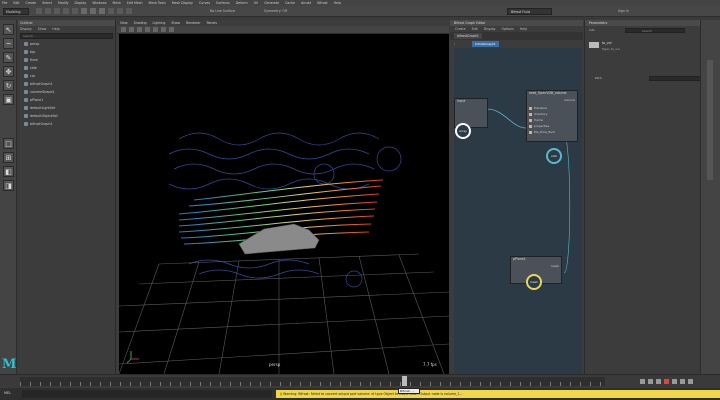 This screenshot has width=720, height=400. I want to click on car-mesh, so click(279, 239).